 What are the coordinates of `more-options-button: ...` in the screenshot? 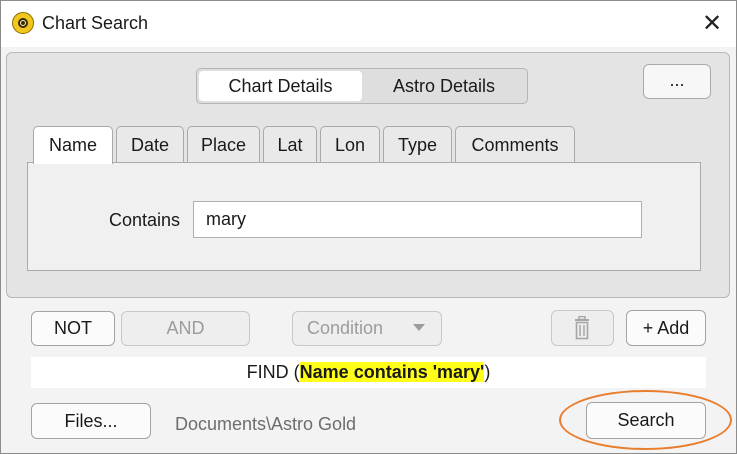 It's located at (677, 81).